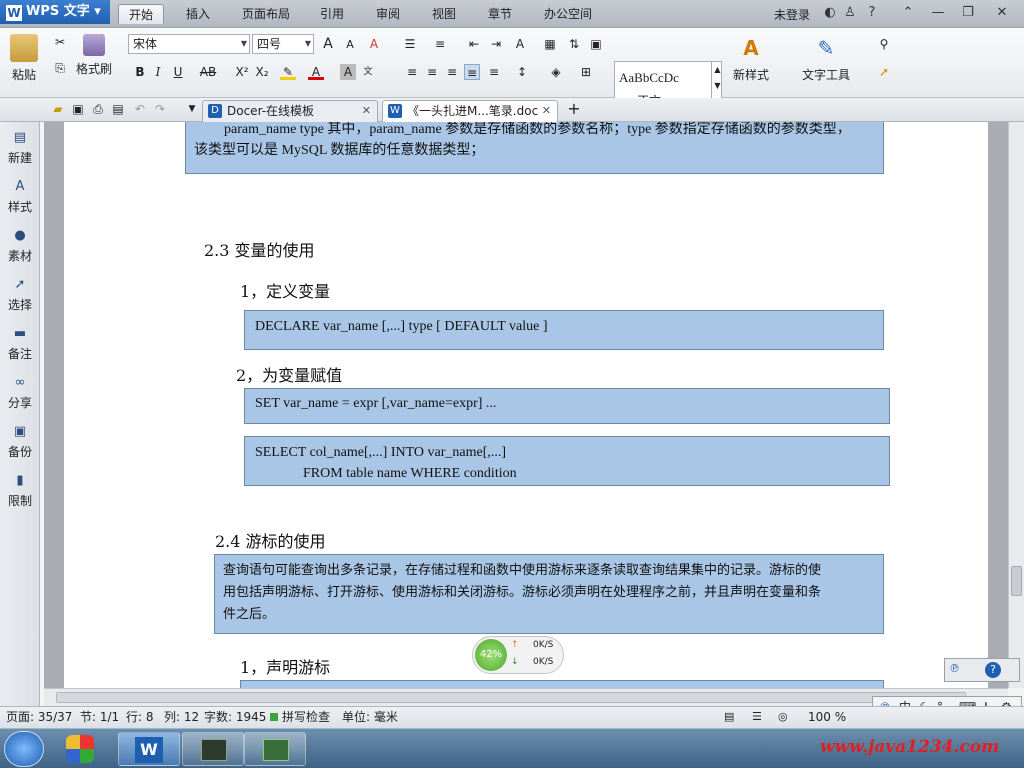 The width and height of the screenshot is (1024, 768). I want to click on tab-office-space: 办公空间, so click(568, 14).